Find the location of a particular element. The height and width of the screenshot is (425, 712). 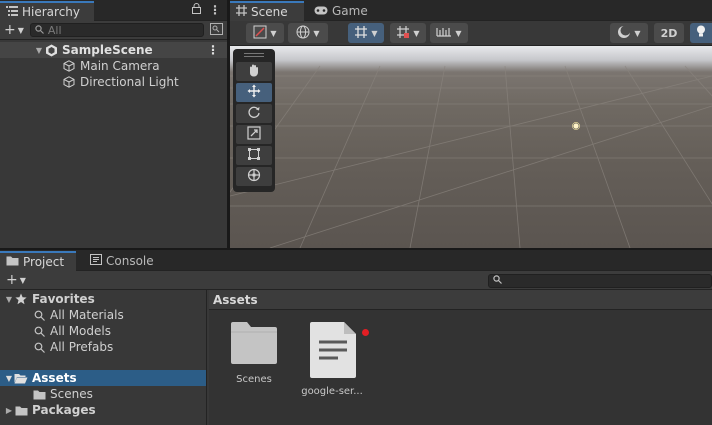

move-tool-button is located at coordinates (254, 92).